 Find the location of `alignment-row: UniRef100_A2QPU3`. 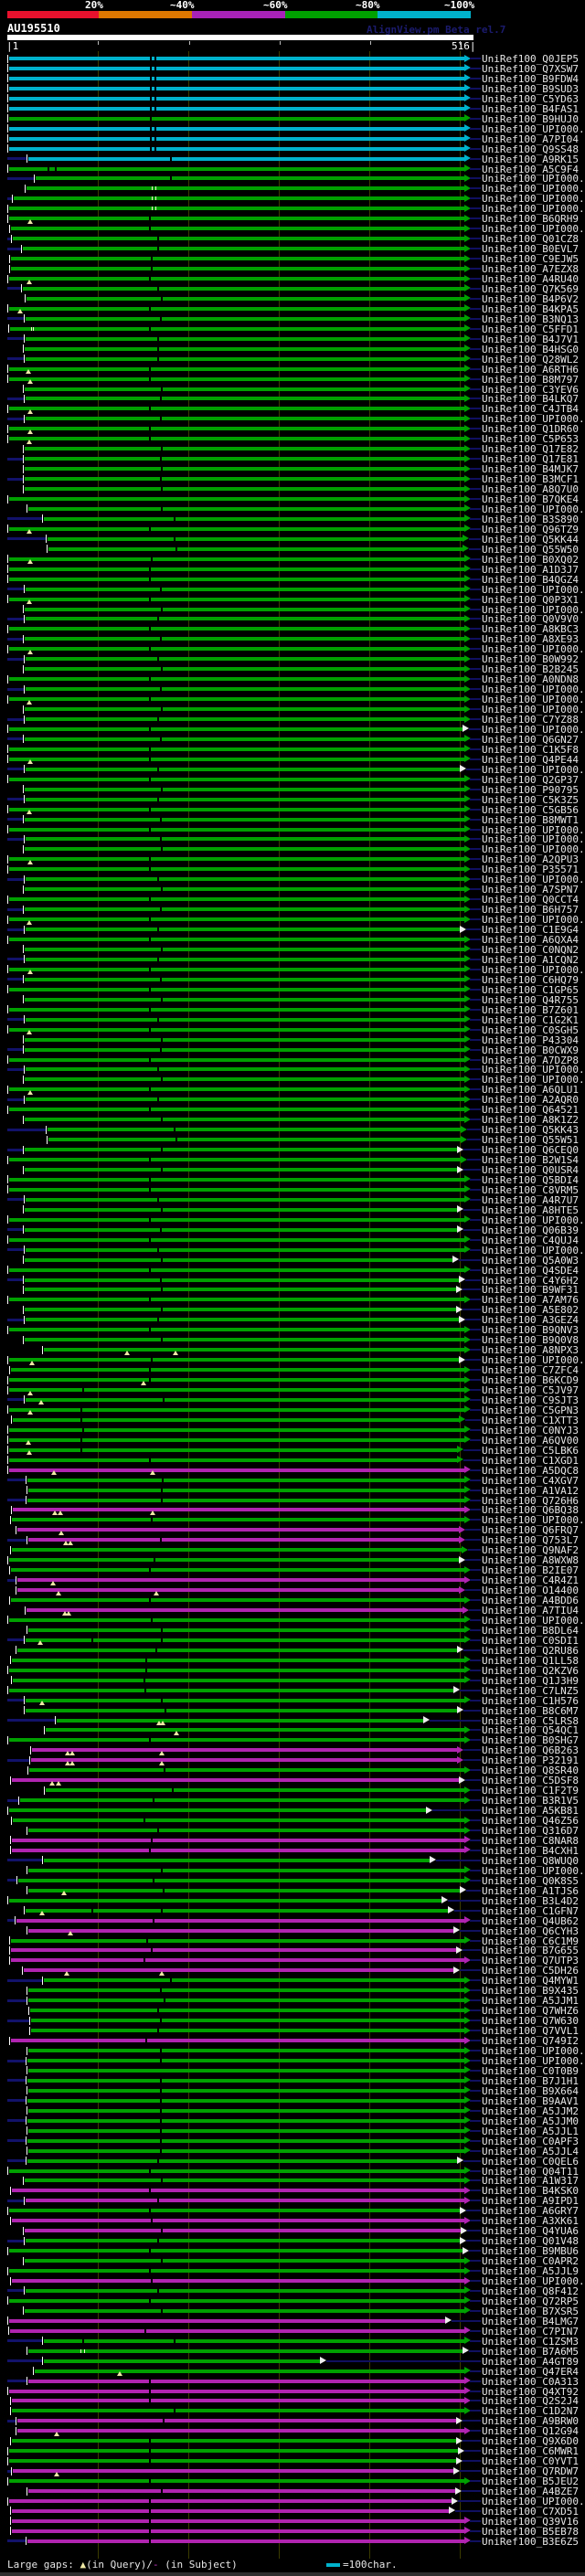

alignment-row: UniRef100_A2QPU3 is located at coordinates (293, 859).